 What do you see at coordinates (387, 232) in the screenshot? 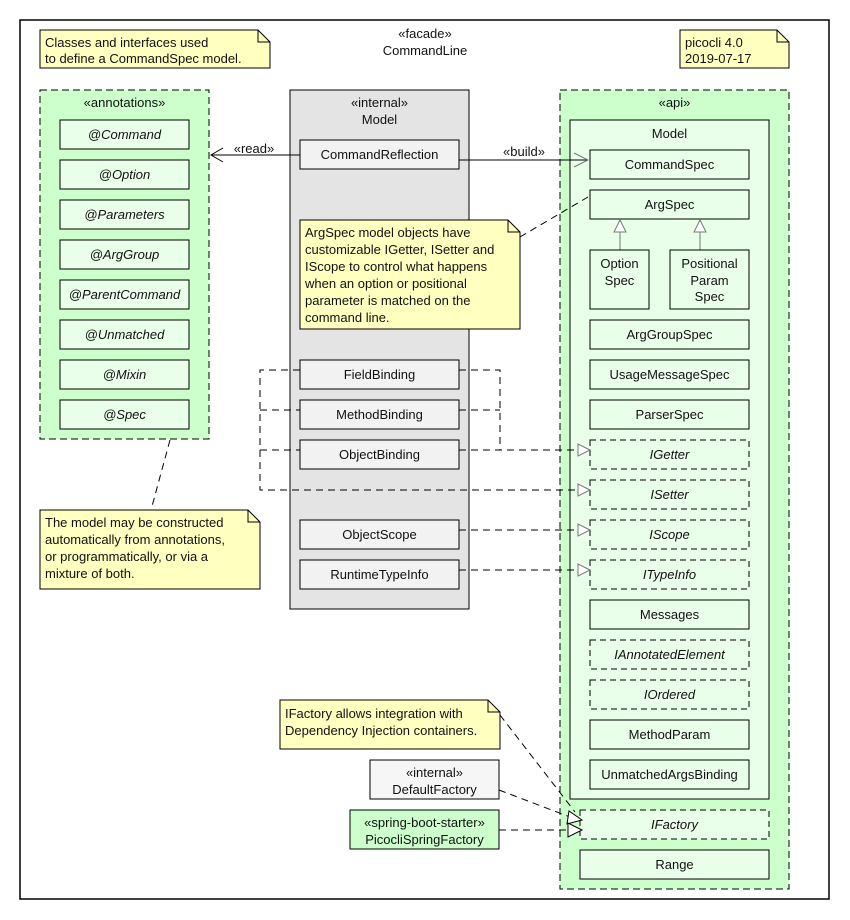
I see `note-argspec-line: ArgSpec model objects have` at bounding box center [387, 232].